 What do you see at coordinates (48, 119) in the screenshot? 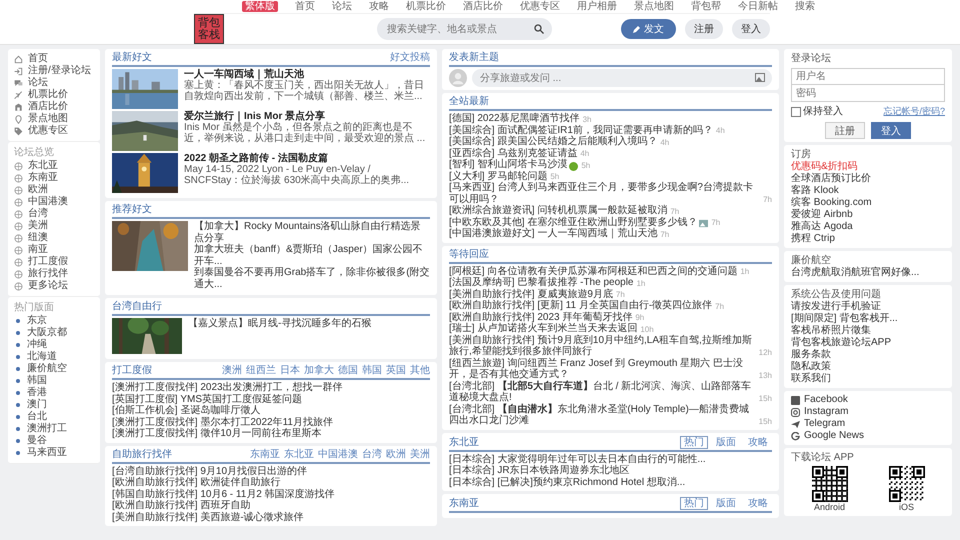
I see `sidebar-item: 景点地图` at bounding box center [48, 119].